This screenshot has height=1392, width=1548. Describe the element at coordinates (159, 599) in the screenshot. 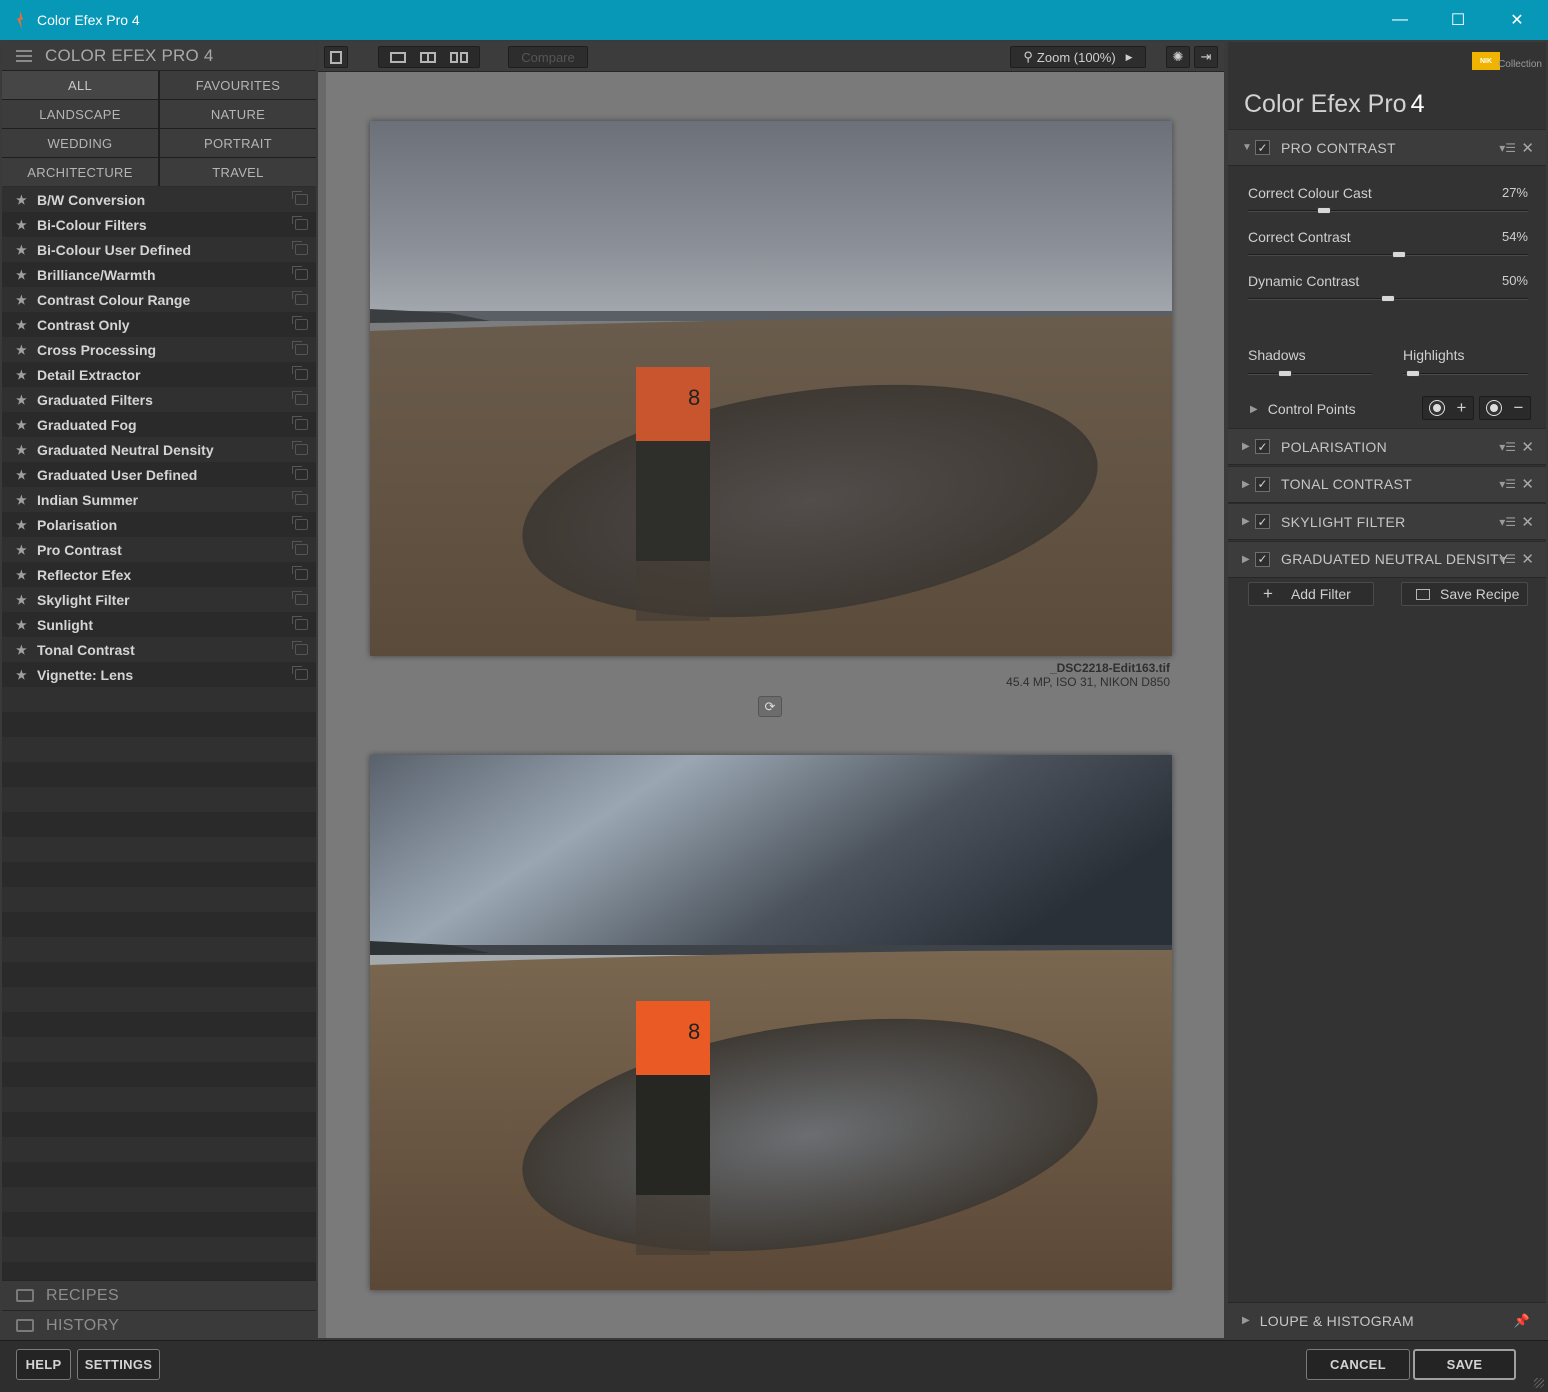

I see `filter-list-item: ★ Skylight Filter` at that location.